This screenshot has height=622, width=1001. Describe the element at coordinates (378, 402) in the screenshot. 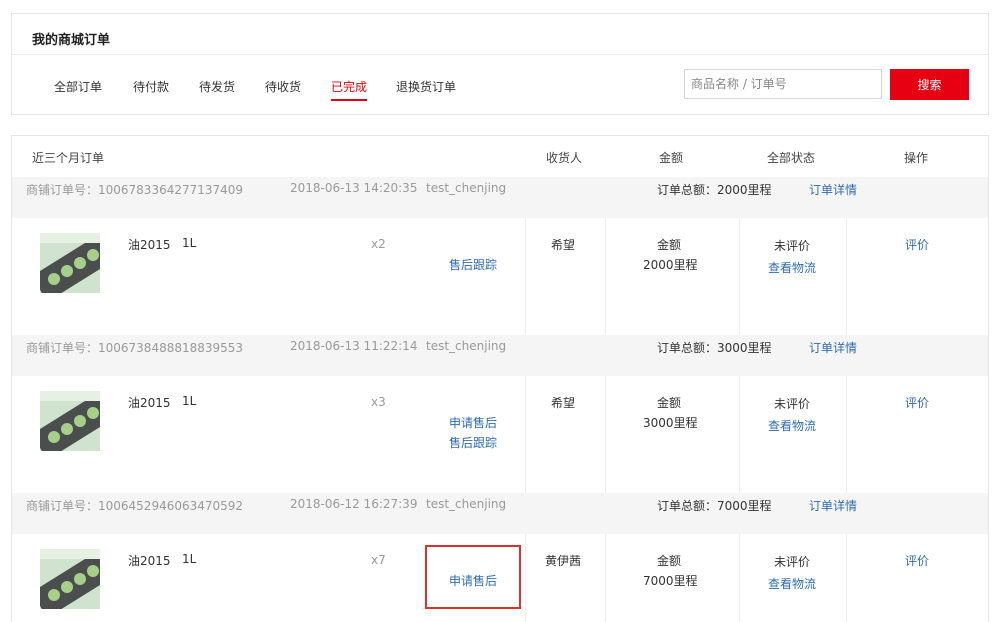

I see `product-quantity: x3` at that location.